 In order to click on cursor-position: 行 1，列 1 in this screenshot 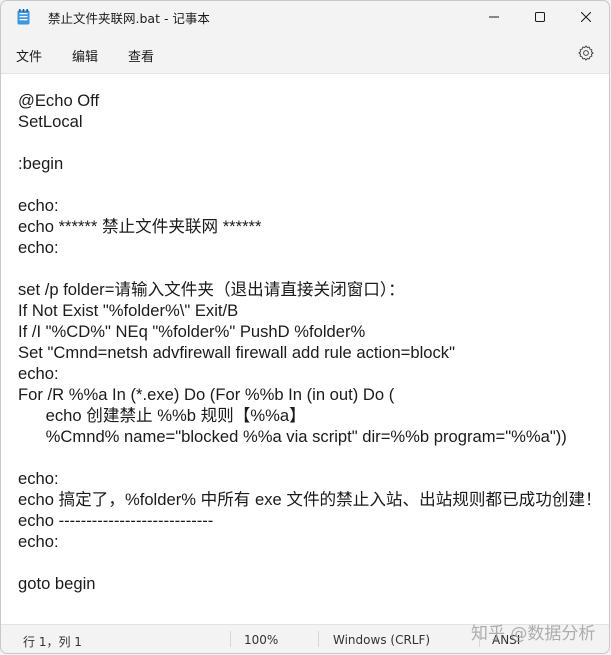, I will do `click(52, 642)`.